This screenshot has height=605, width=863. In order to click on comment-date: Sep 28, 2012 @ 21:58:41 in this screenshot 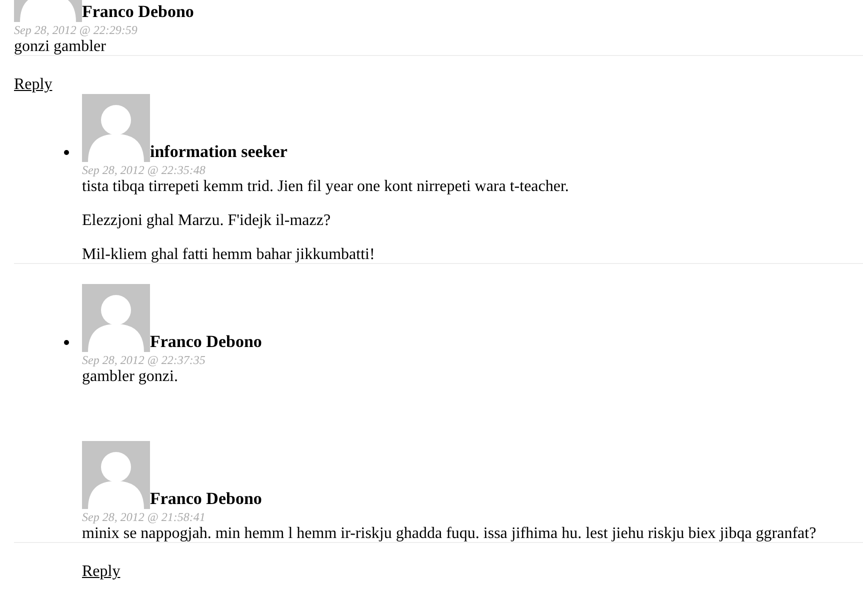, I will do `click(144, 517)`.